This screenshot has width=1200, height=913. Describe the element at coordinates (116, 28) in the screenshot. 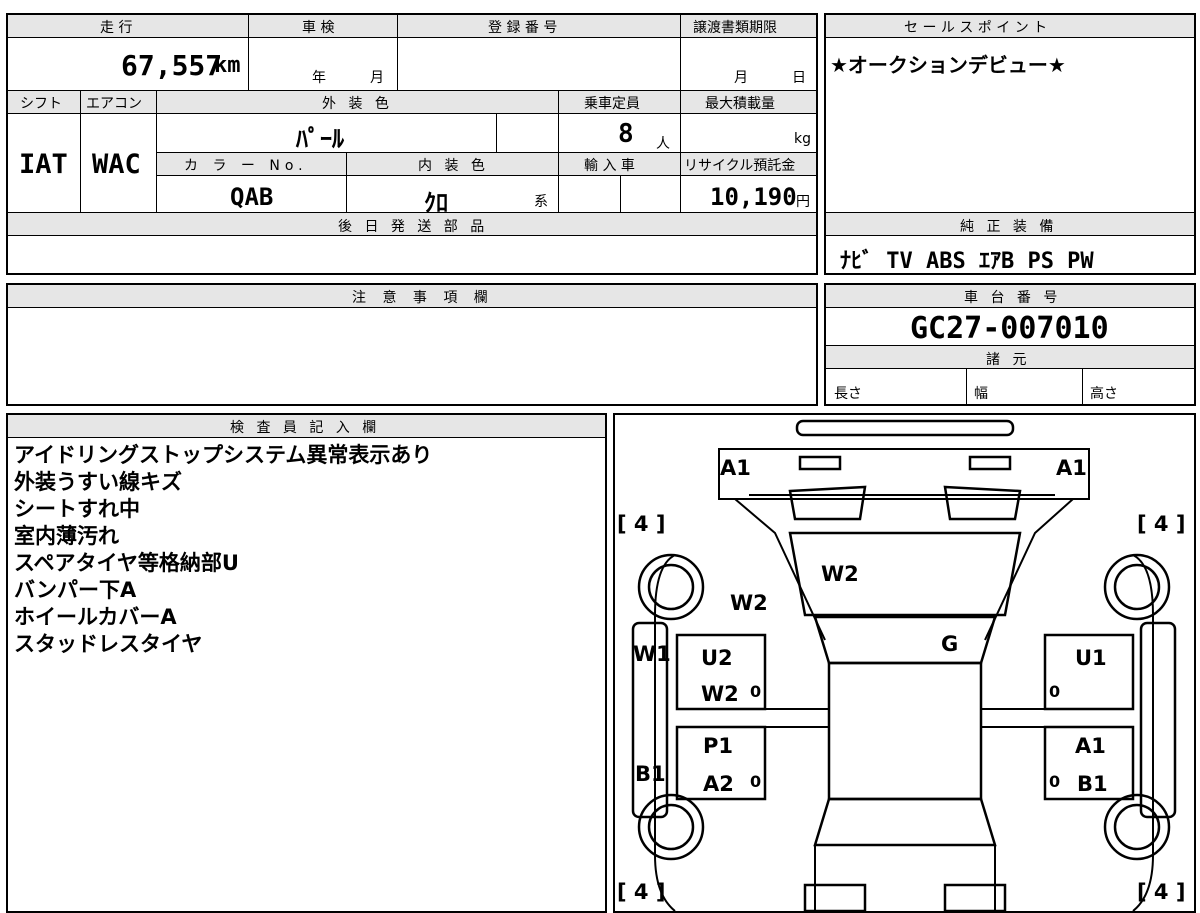

I see `mileage-label: 走 行` at that location.